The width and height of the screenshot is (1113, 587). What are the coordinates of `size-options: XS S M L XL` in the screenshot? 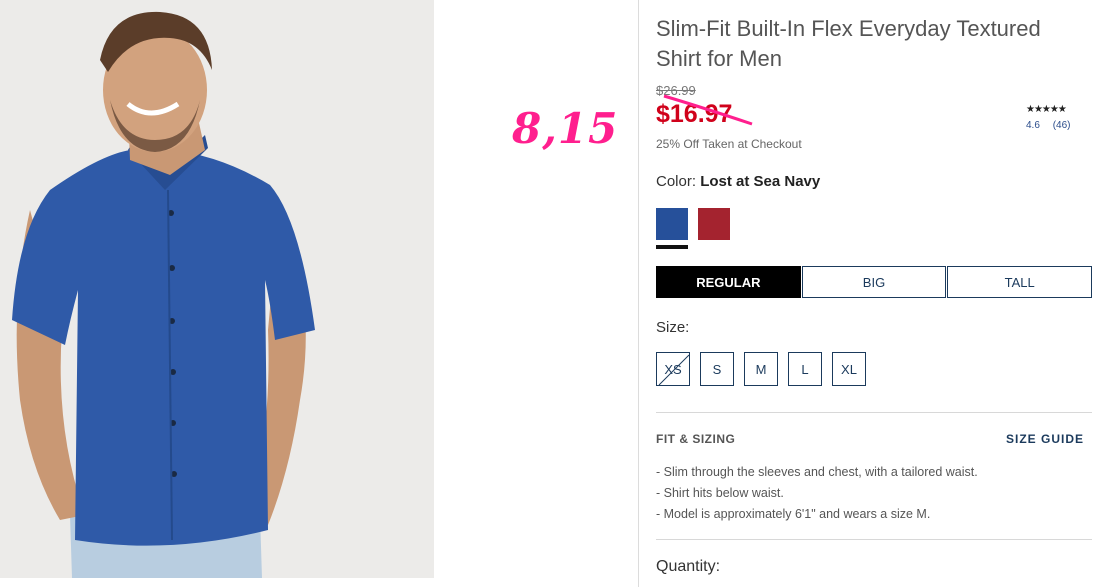 It's located at (766, 369).